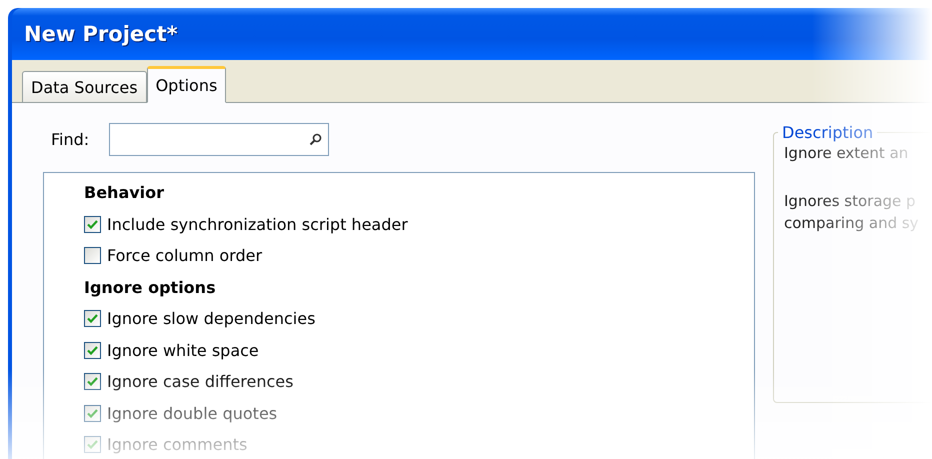 The height and width of the screenshot is (459, 932). I want to click on tab: Data Sources, so click(84, 86).